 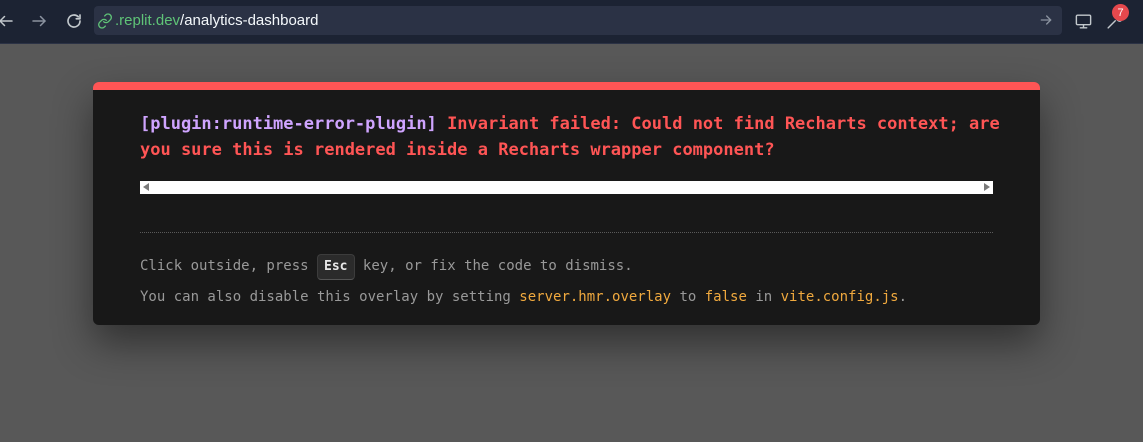 I want to click on url-domain: .replit.dev, so click(x=148, y=20).